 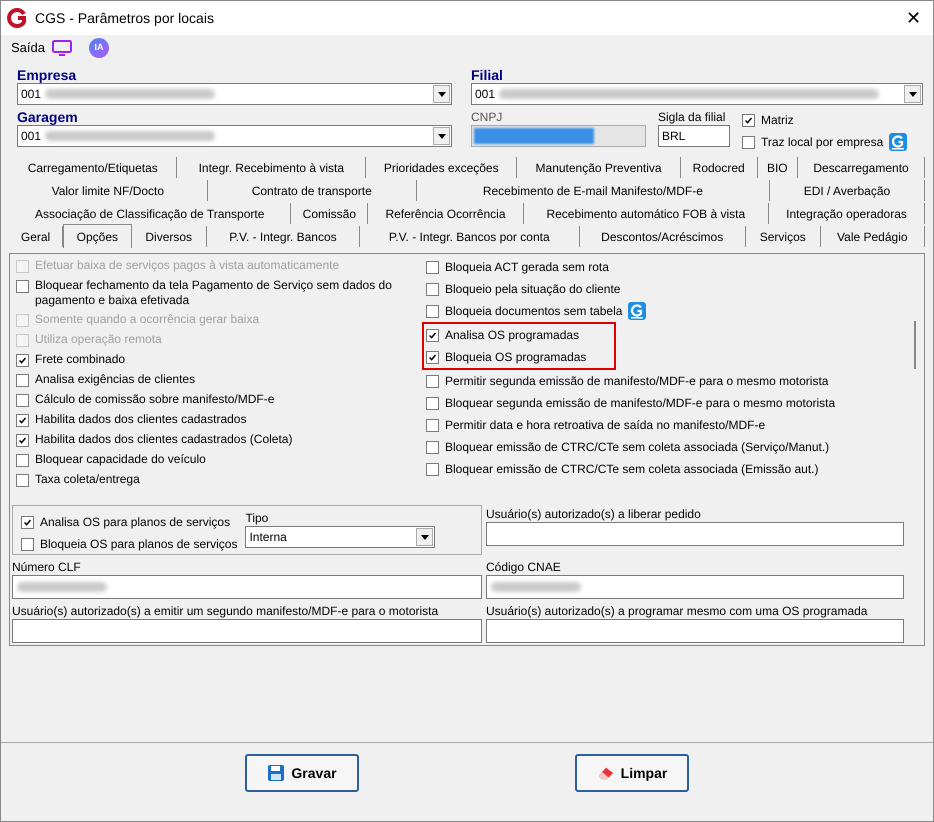 What do you see at coordinates (187, 265) in the screenshot?
I see `checkbox-label: Efetuar baixa de serviços pagos à vista automaticamente` at bounding box center [187, 265].